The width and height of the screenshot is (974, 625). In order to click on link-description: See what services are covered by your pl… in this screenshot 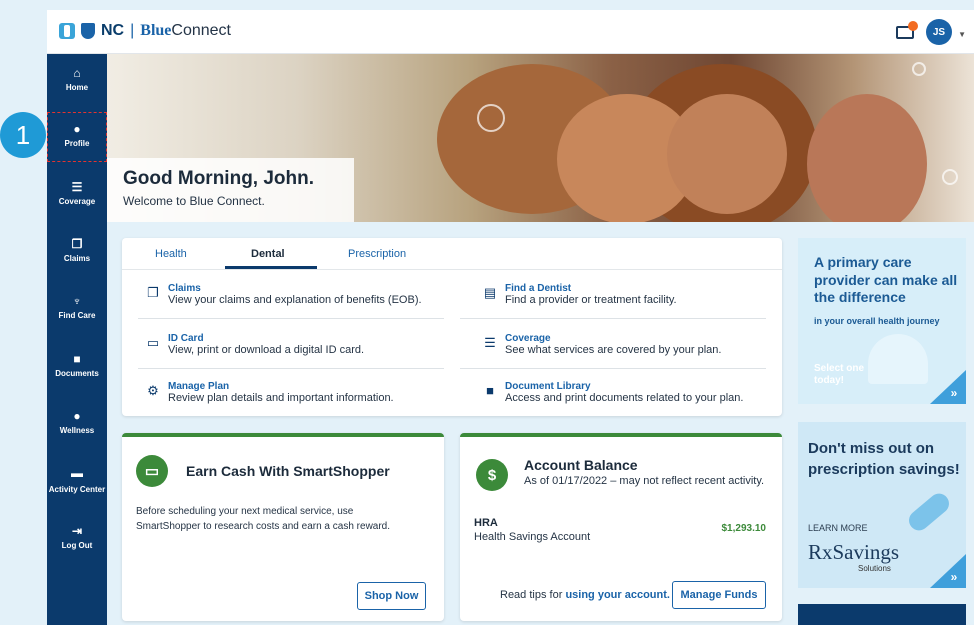, I will do `click(613, 350)`.